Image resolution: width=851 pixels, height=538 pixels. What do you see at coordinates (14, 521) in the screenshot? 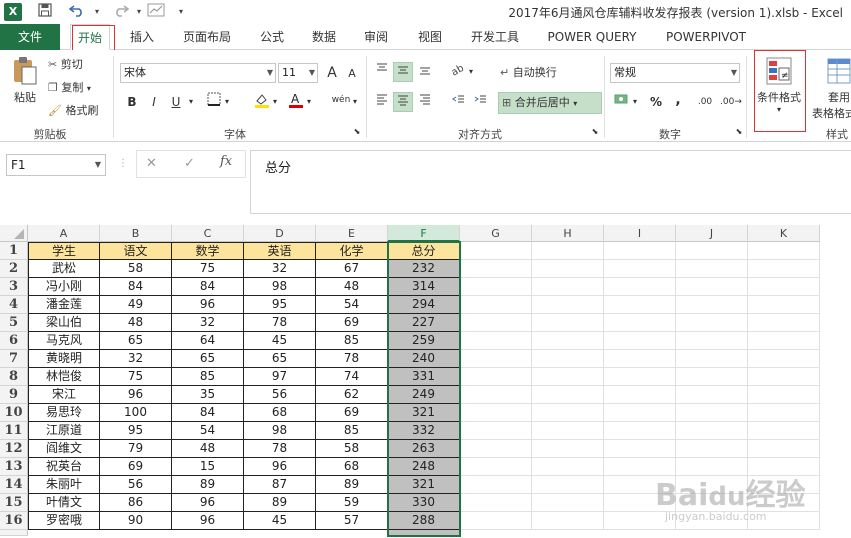
I see `row-header-16: 16` at bounding box center [14, 521].